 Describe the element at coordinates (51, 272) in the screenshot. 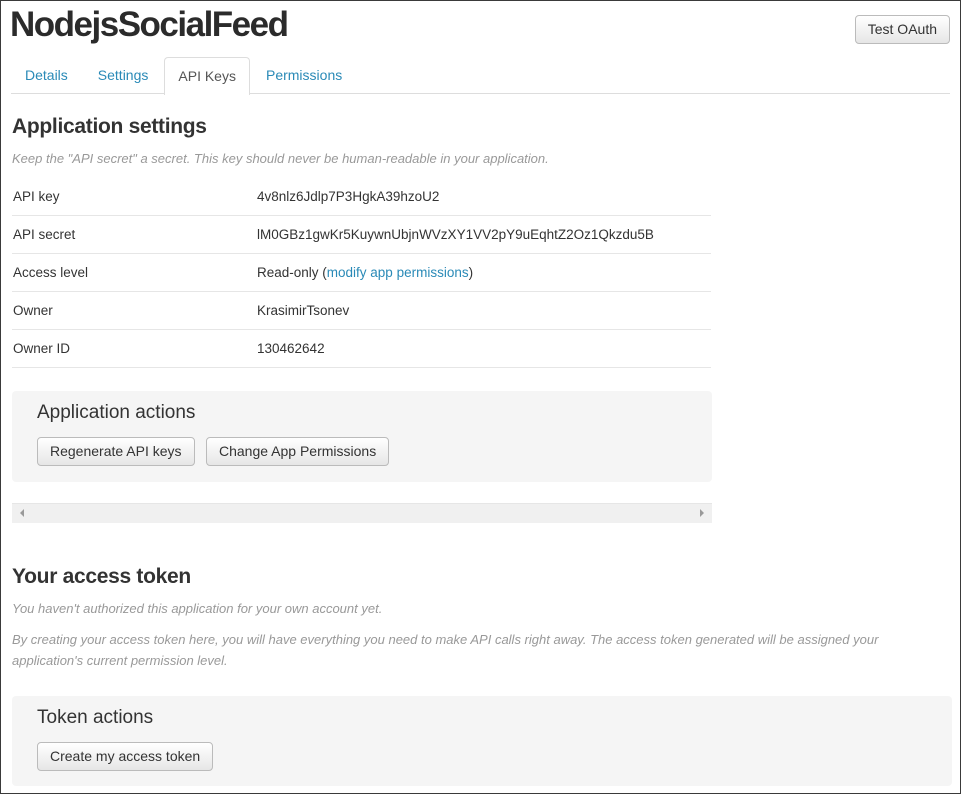

I see `access-level-label: Access level` at that location.